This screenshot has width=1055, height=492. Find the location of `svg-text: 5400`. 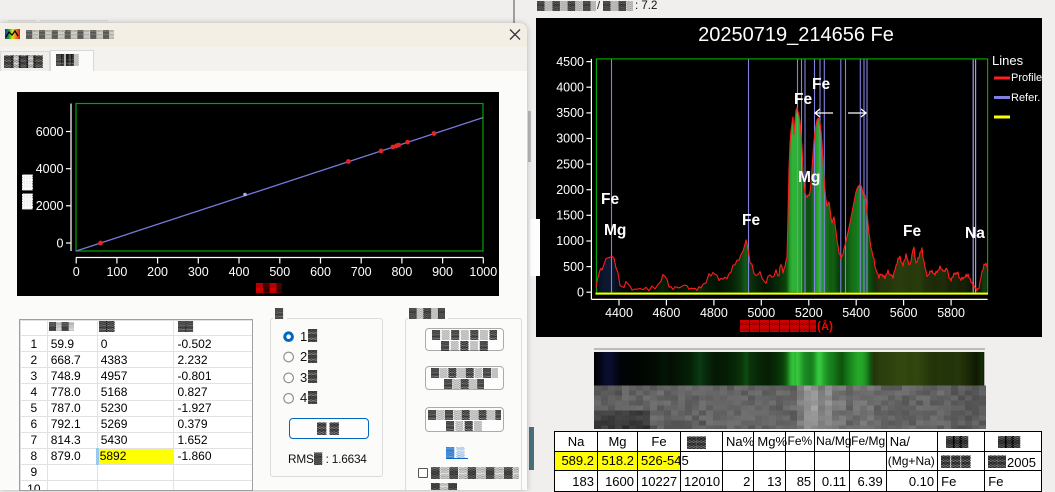

svg-text: 5400 is located at coordinates (856, 313).